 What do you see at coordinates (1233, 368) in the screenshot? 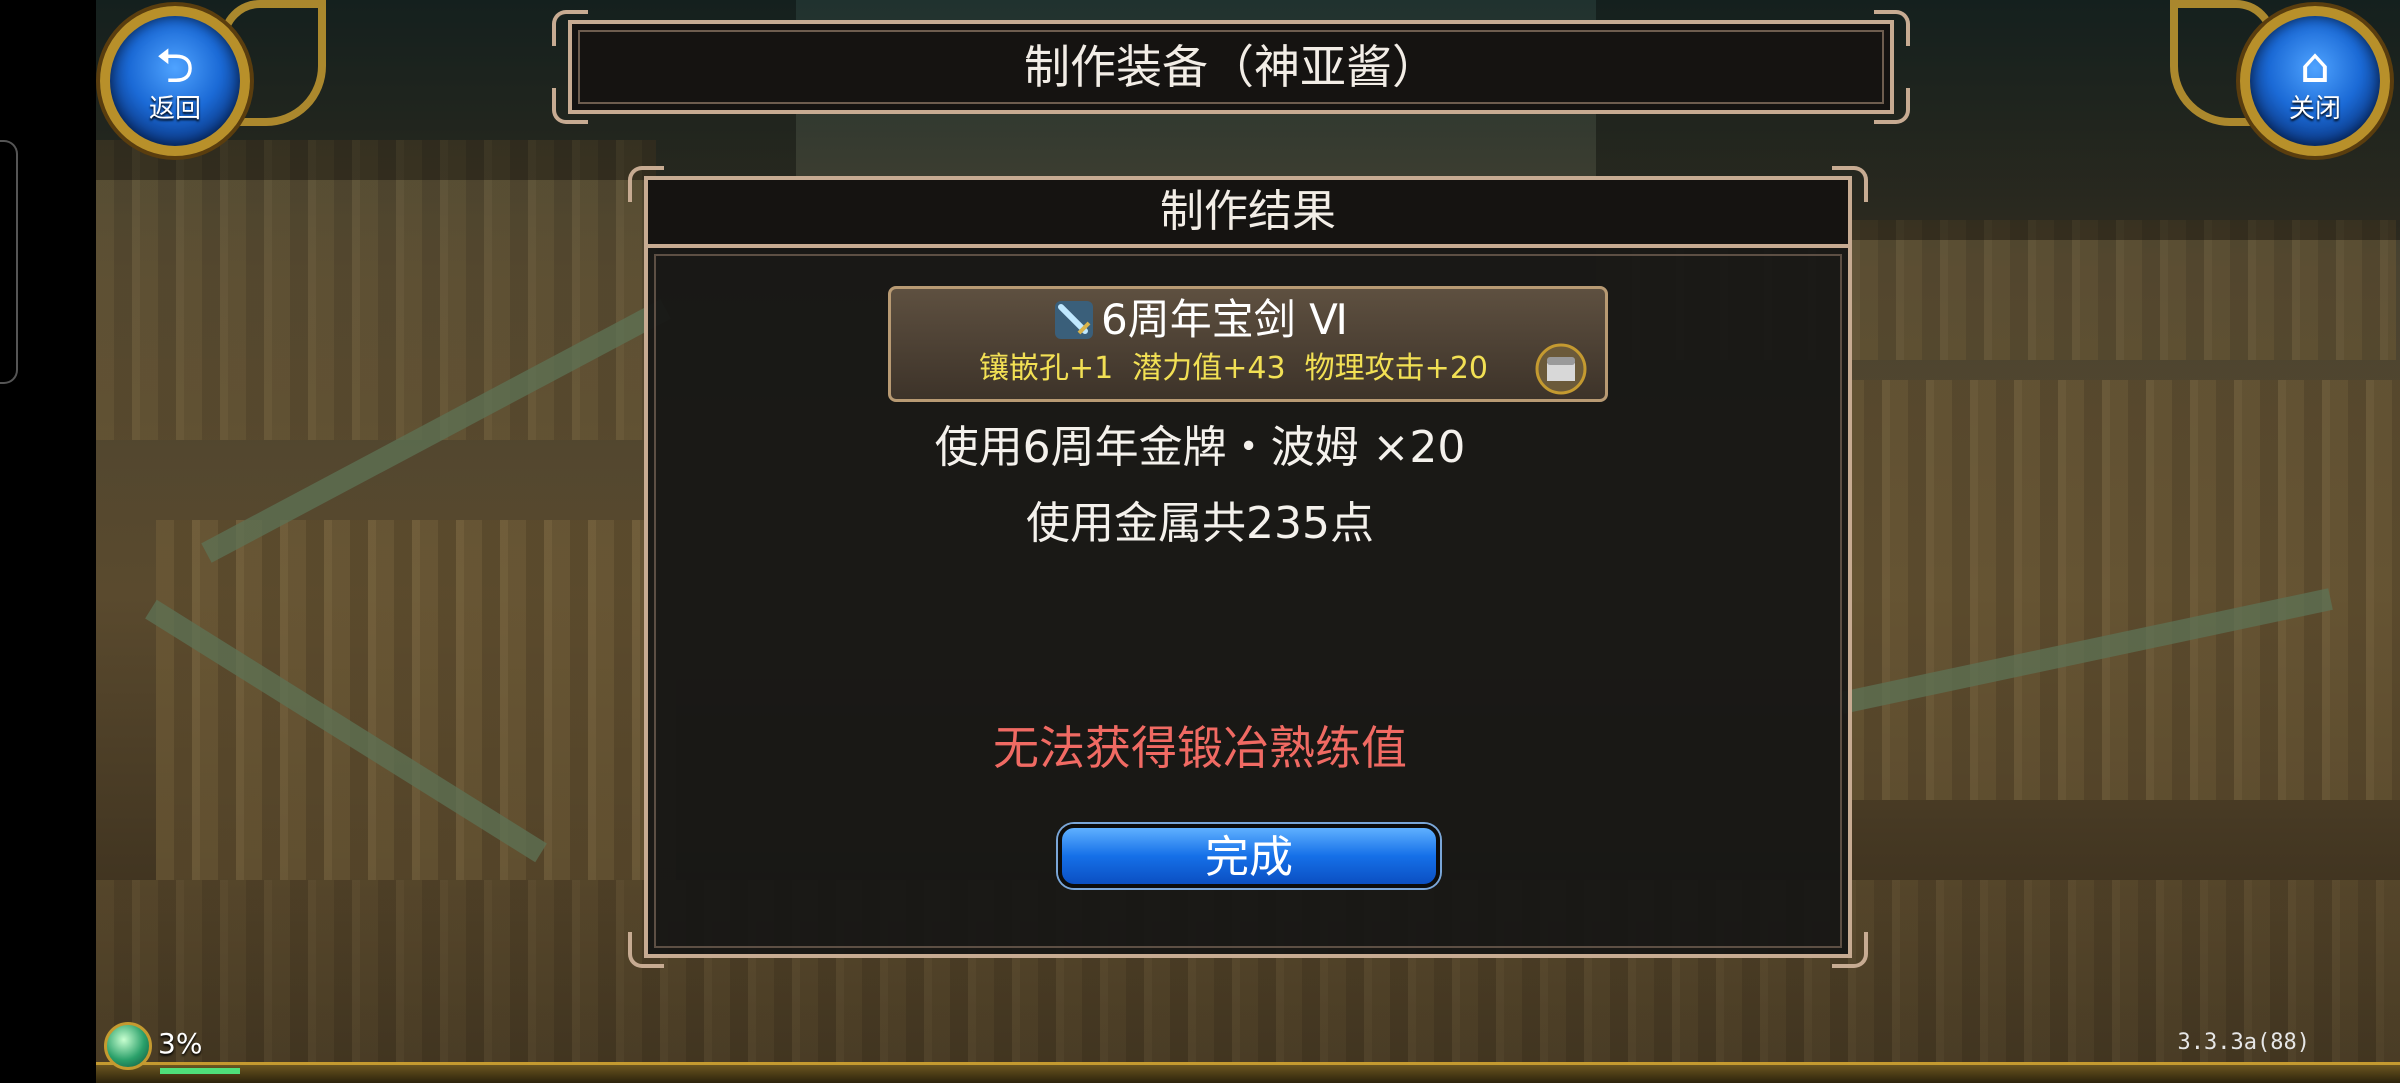
I see `item-stats: 镶嵌孔+1 潜力值+43 物理攻击+20` at bounding box center [1233, 368].